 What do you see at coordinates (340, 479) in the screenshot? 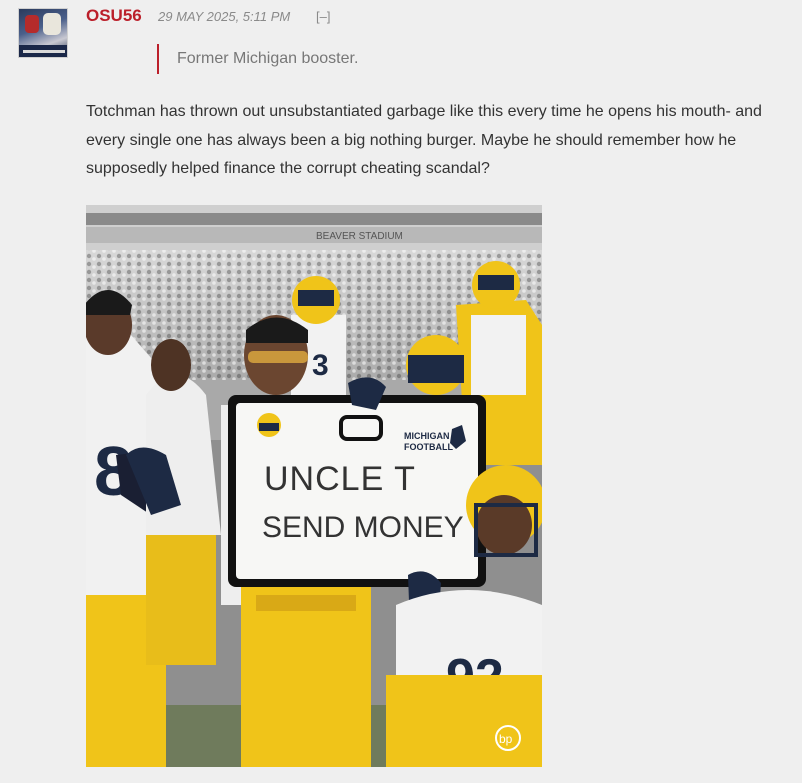
I see `sign-line1: UNCLE T` at bounding box center [340, 479].